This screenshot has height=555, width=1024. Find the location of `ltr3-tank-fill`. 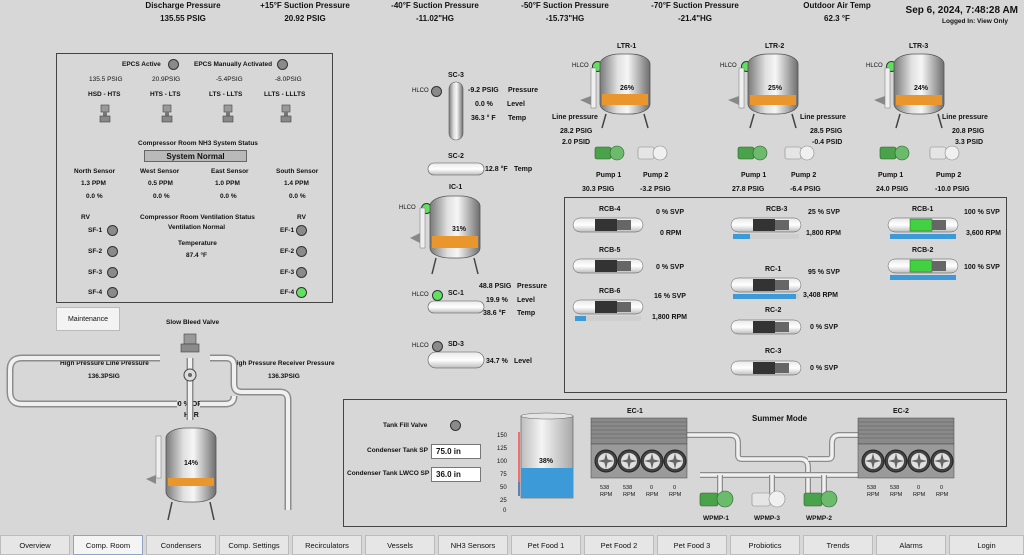

ltr3-tank-fill is located at coordinates (919, 100).